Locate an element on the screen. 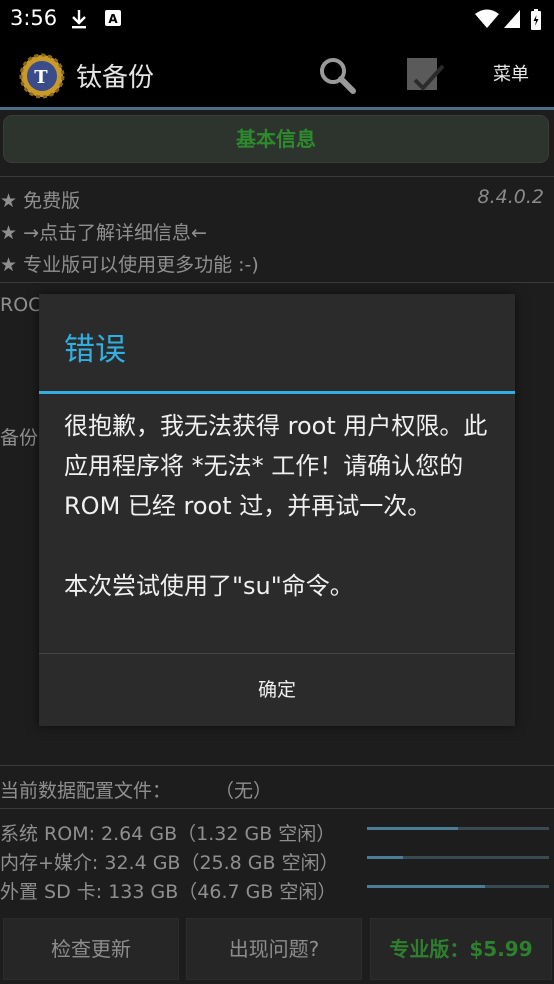 Image resolution: width=554 pixels, height=984 pixels. info-line-details: ★ →点击了解详细信息← is located at coordinates (103, 231).